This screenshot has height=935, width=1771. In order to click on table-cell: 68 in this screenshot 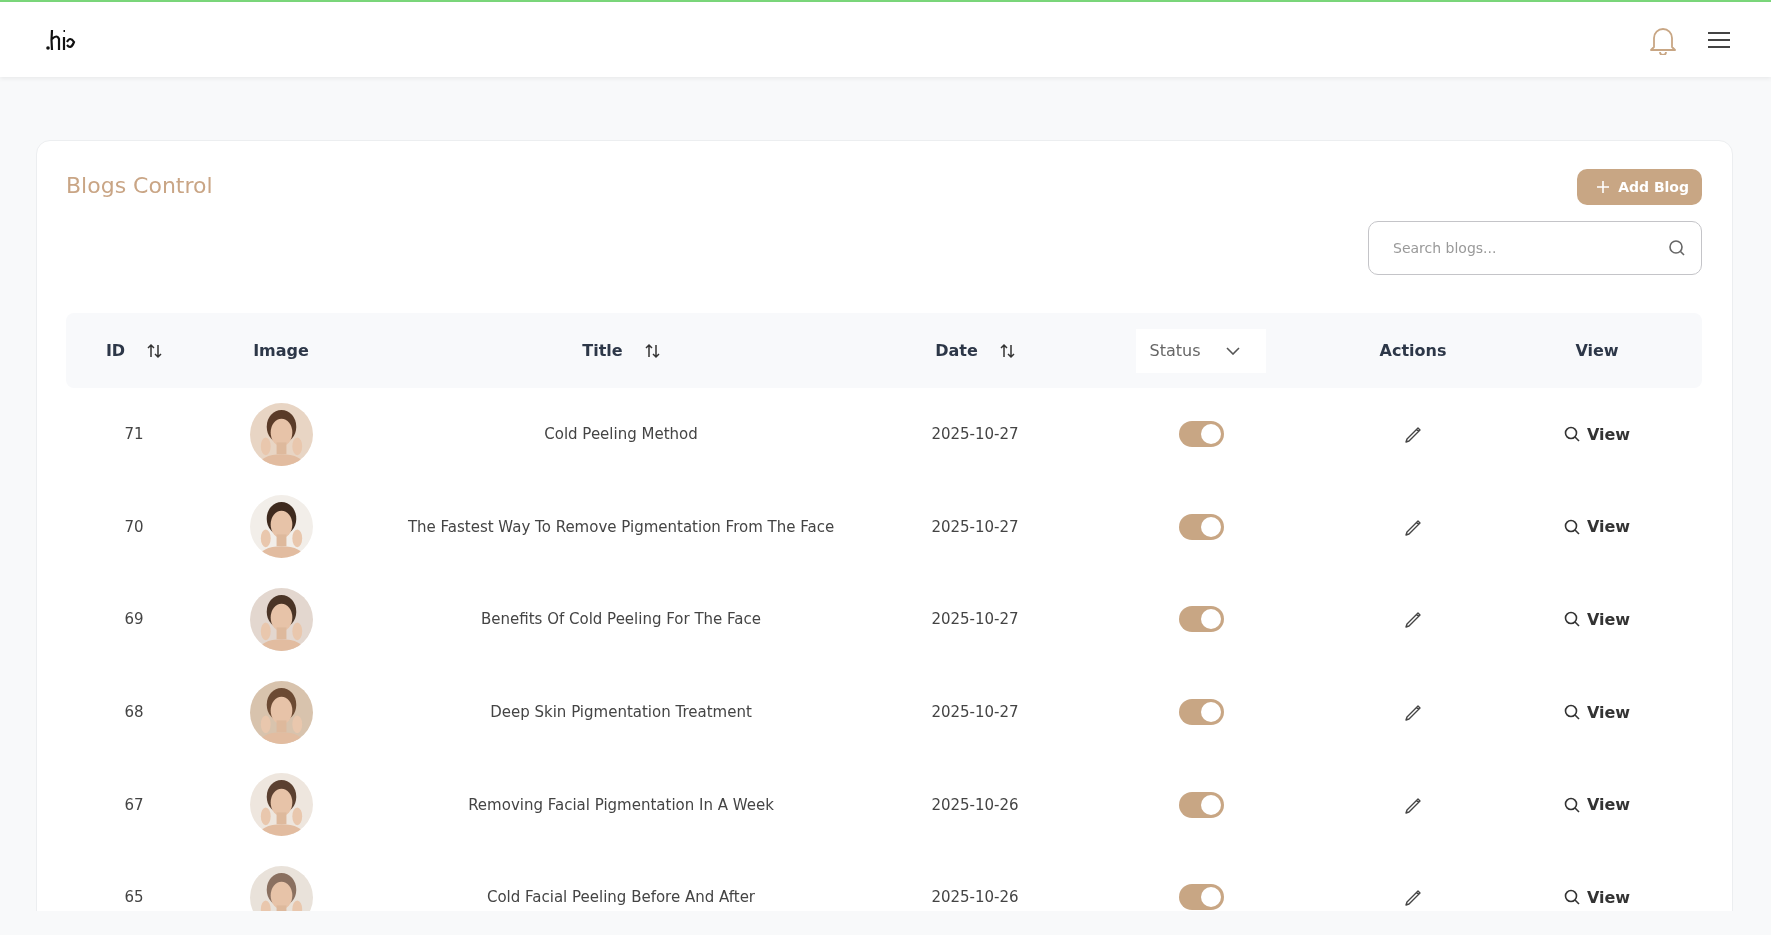, I will do `click(134, 712)`.